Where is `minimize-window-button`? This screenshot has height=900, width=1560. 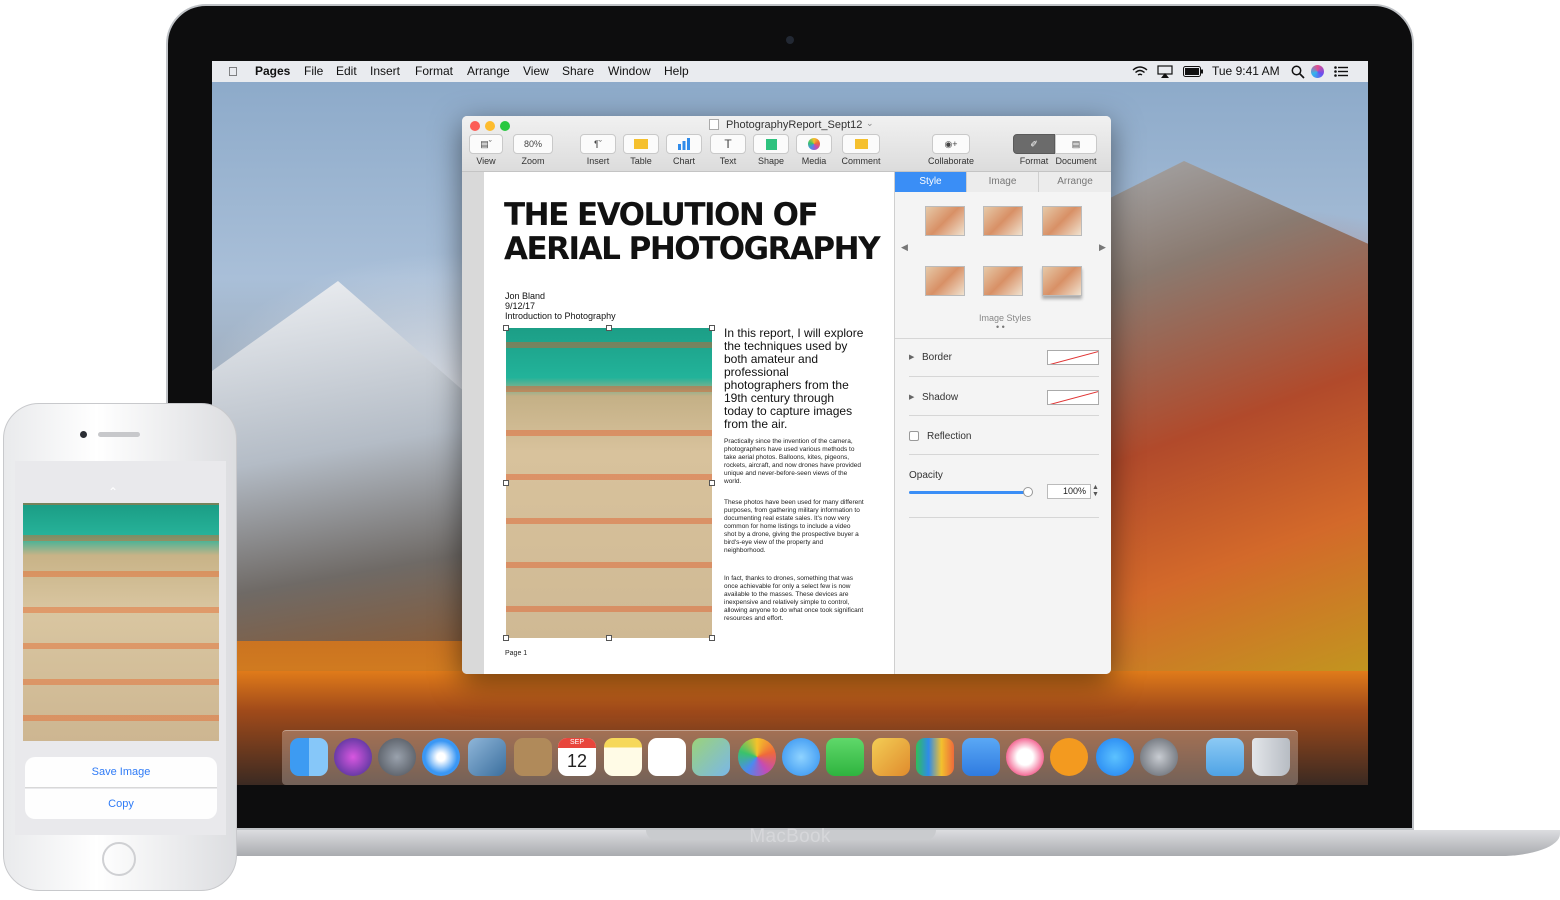 minimize-window-button is located at coordinates (490, 126).